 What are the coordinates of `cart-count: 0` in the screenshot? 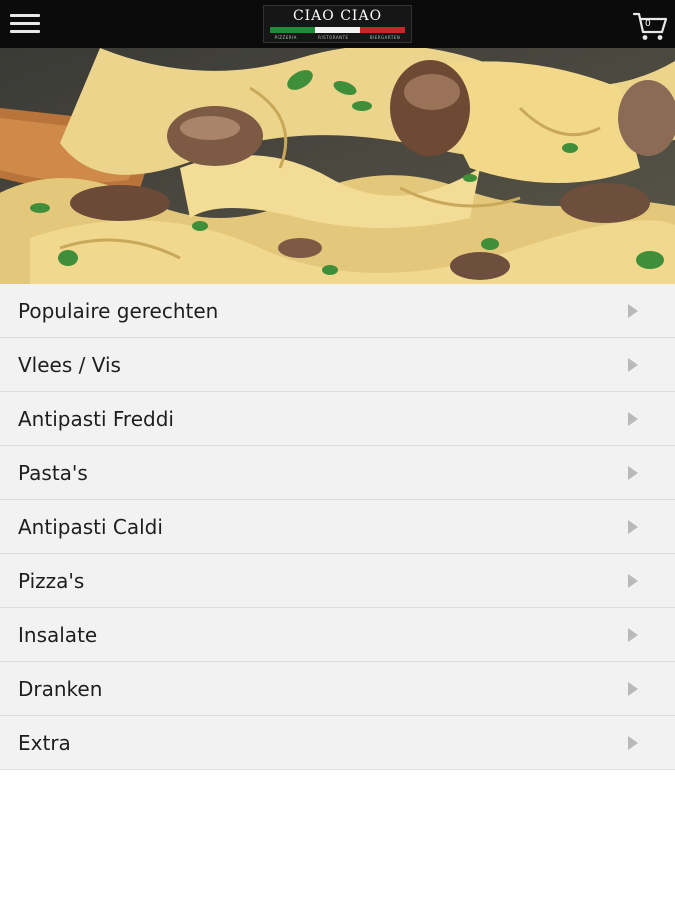 It's located at (648, 24).